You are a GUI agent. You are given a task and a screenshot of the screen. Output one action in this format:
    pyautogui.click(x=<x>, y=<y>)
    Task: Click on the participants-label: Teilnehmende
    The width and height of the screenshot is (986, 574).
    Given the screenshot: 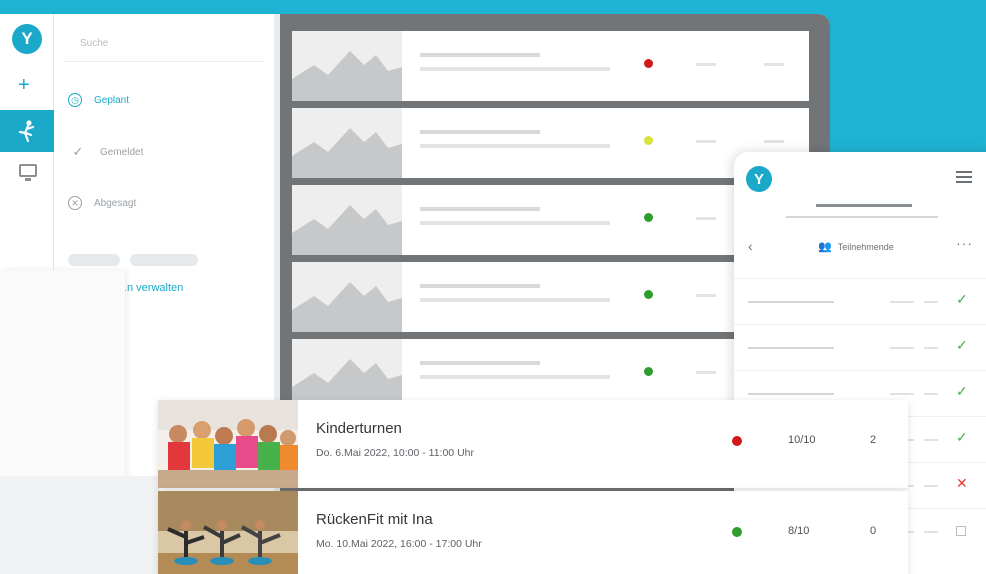 What is the action you would take?
    pyautogui.click(x=865, y=246)
    